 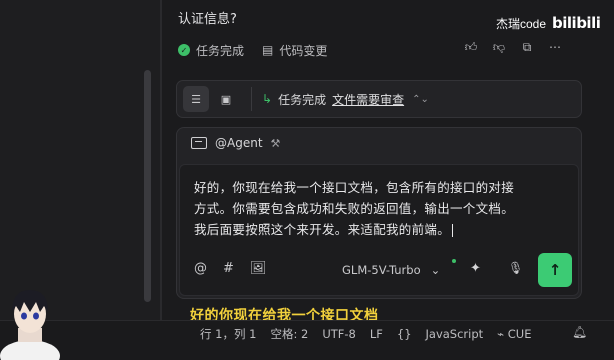 What do you see at coordinates (454, 261) in the screenshot?
I see `model-status-dot` at bounding box center [454, 261].